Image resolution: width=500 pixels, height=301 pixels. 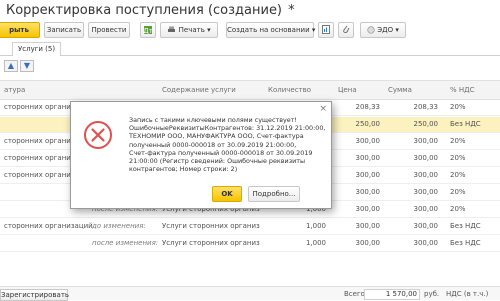 I want to click on ok-button: OK, so click(x=227, y=194).